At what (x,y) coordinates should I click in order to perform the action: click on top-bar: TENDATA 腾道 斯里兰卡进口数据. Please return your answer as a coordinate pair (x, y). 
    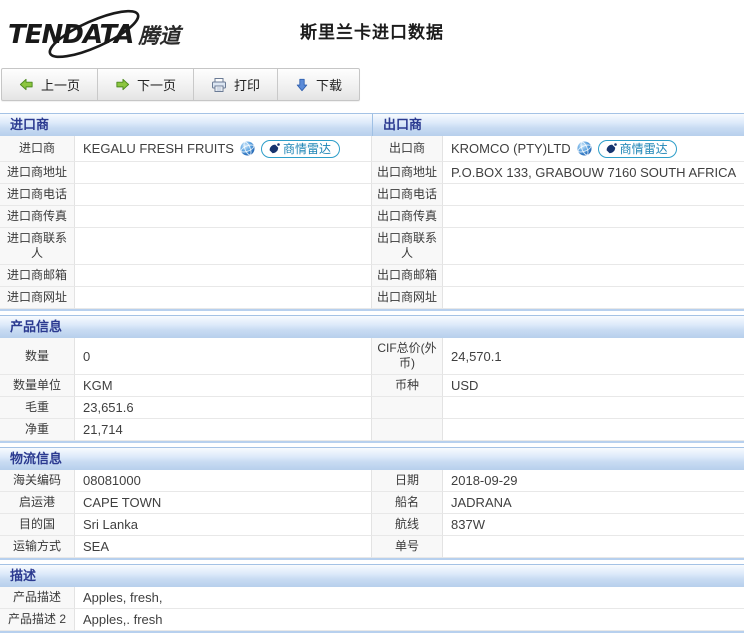
    Looking at the image, I should click on (372, 31).